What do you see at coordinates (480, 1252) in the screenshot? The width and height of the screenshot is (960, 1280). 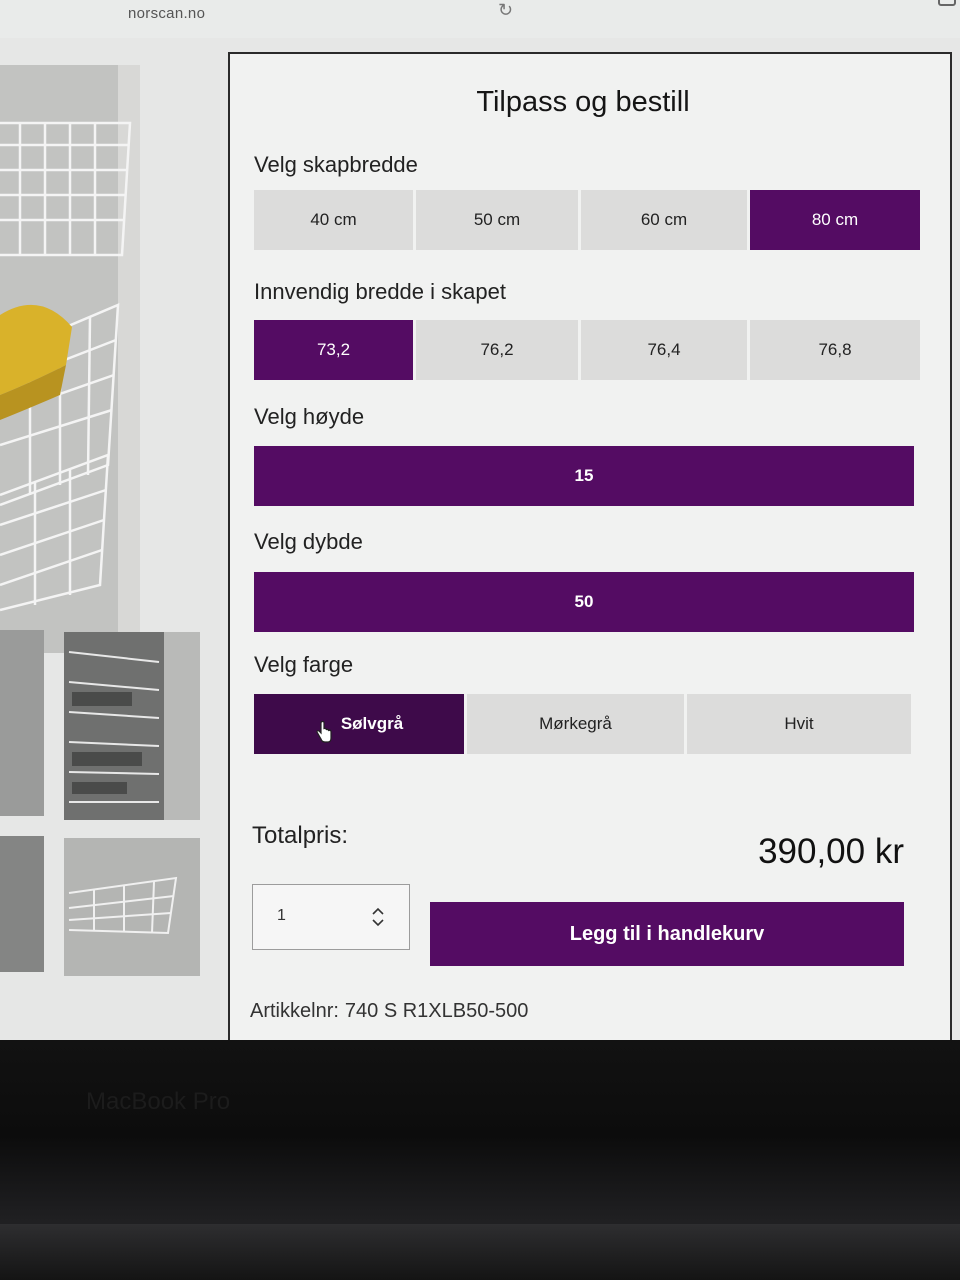 I see `laptop-deck` at bounding box center [480, 1252].